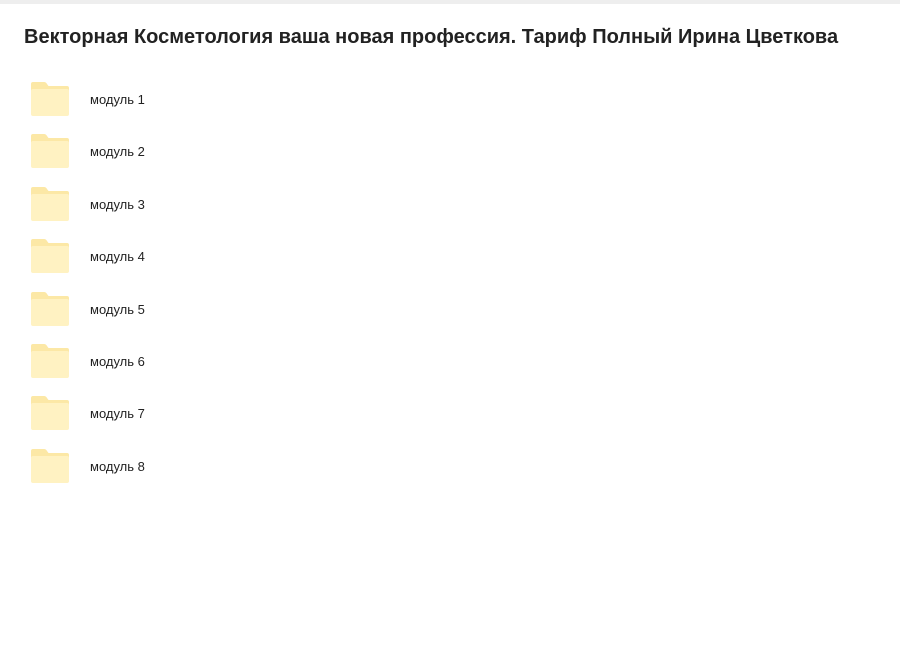 Image resolution: width=900 pixels, height=652 pixels. I want to click on resource-item-module-4: модуль 4, so click(174, 257).